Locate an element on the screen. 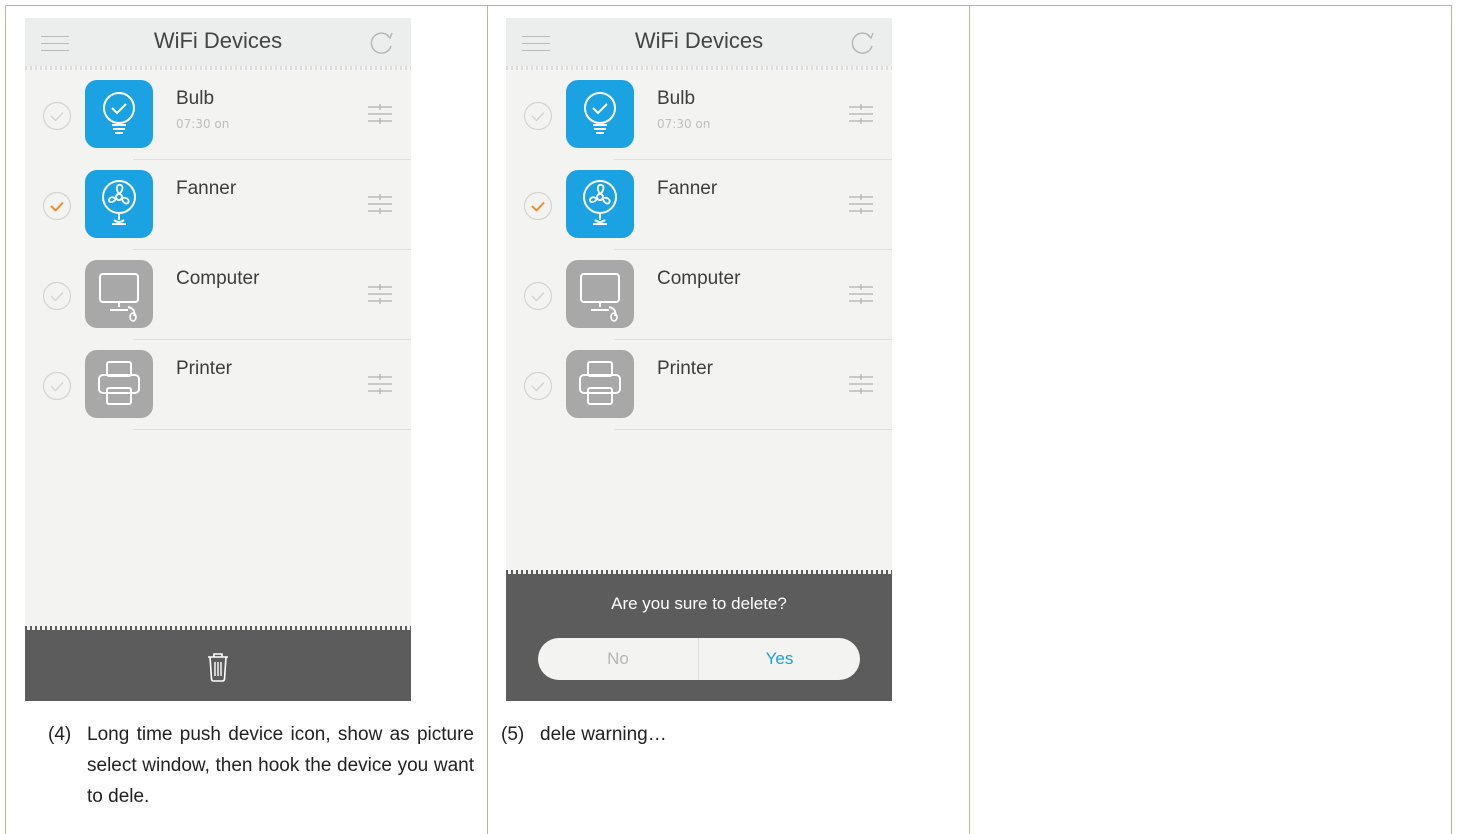 This screenshot has width=1458, height=834. dialog-button-group: No Yes is located at coordinates (699, 659).